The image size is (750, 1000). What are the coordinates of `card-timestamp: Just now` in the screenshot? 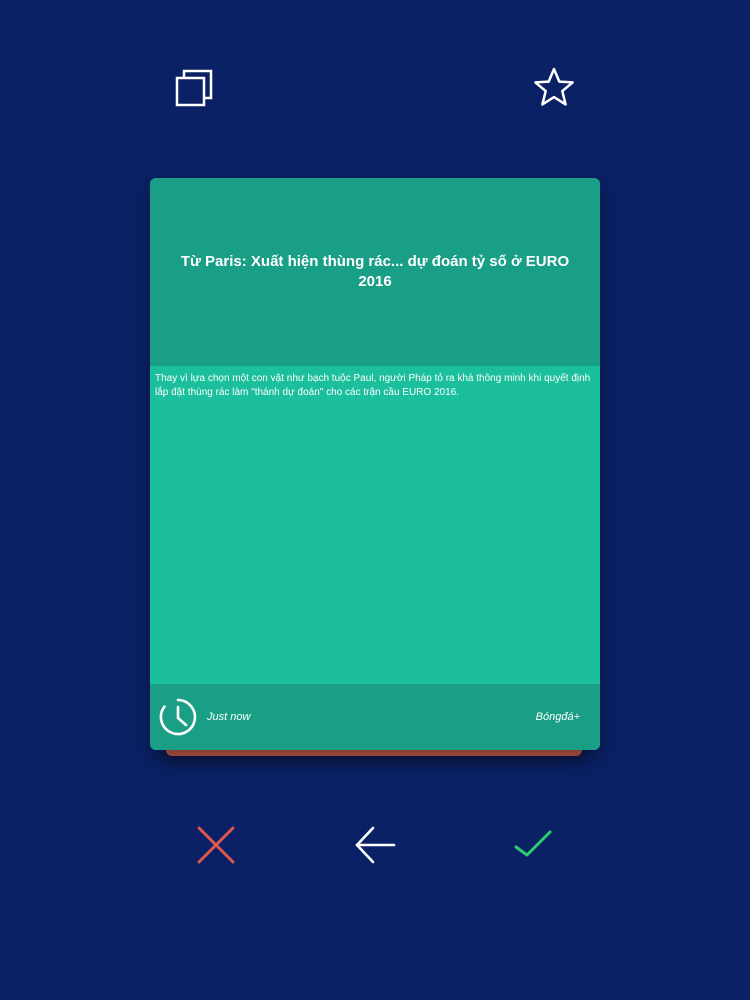 It's located at (229, 717).